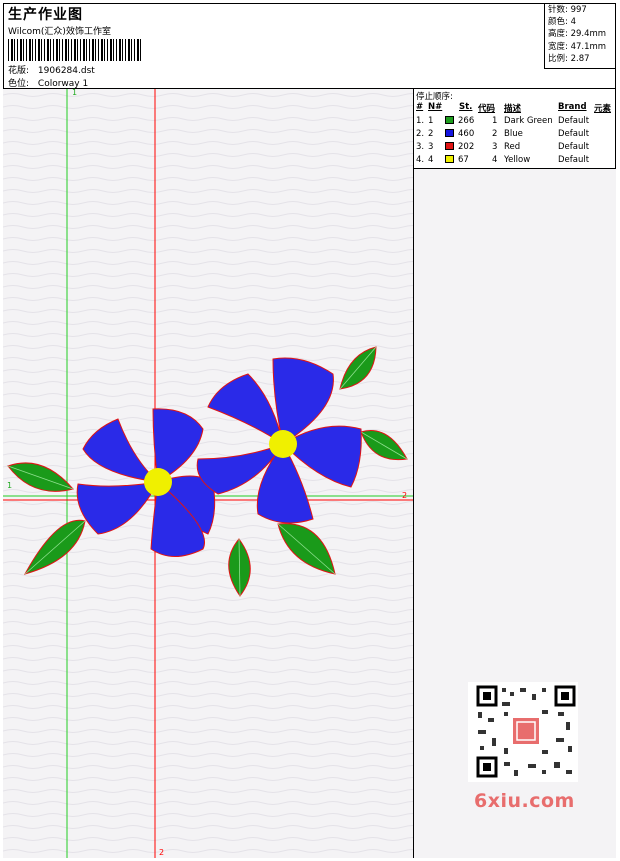 This screenshot has height=861, width=620. What do you see at coordinates (562, 22) in the screenshot?
I see `stat-colors: 颜色: 4` at bounding box center [562, 22].